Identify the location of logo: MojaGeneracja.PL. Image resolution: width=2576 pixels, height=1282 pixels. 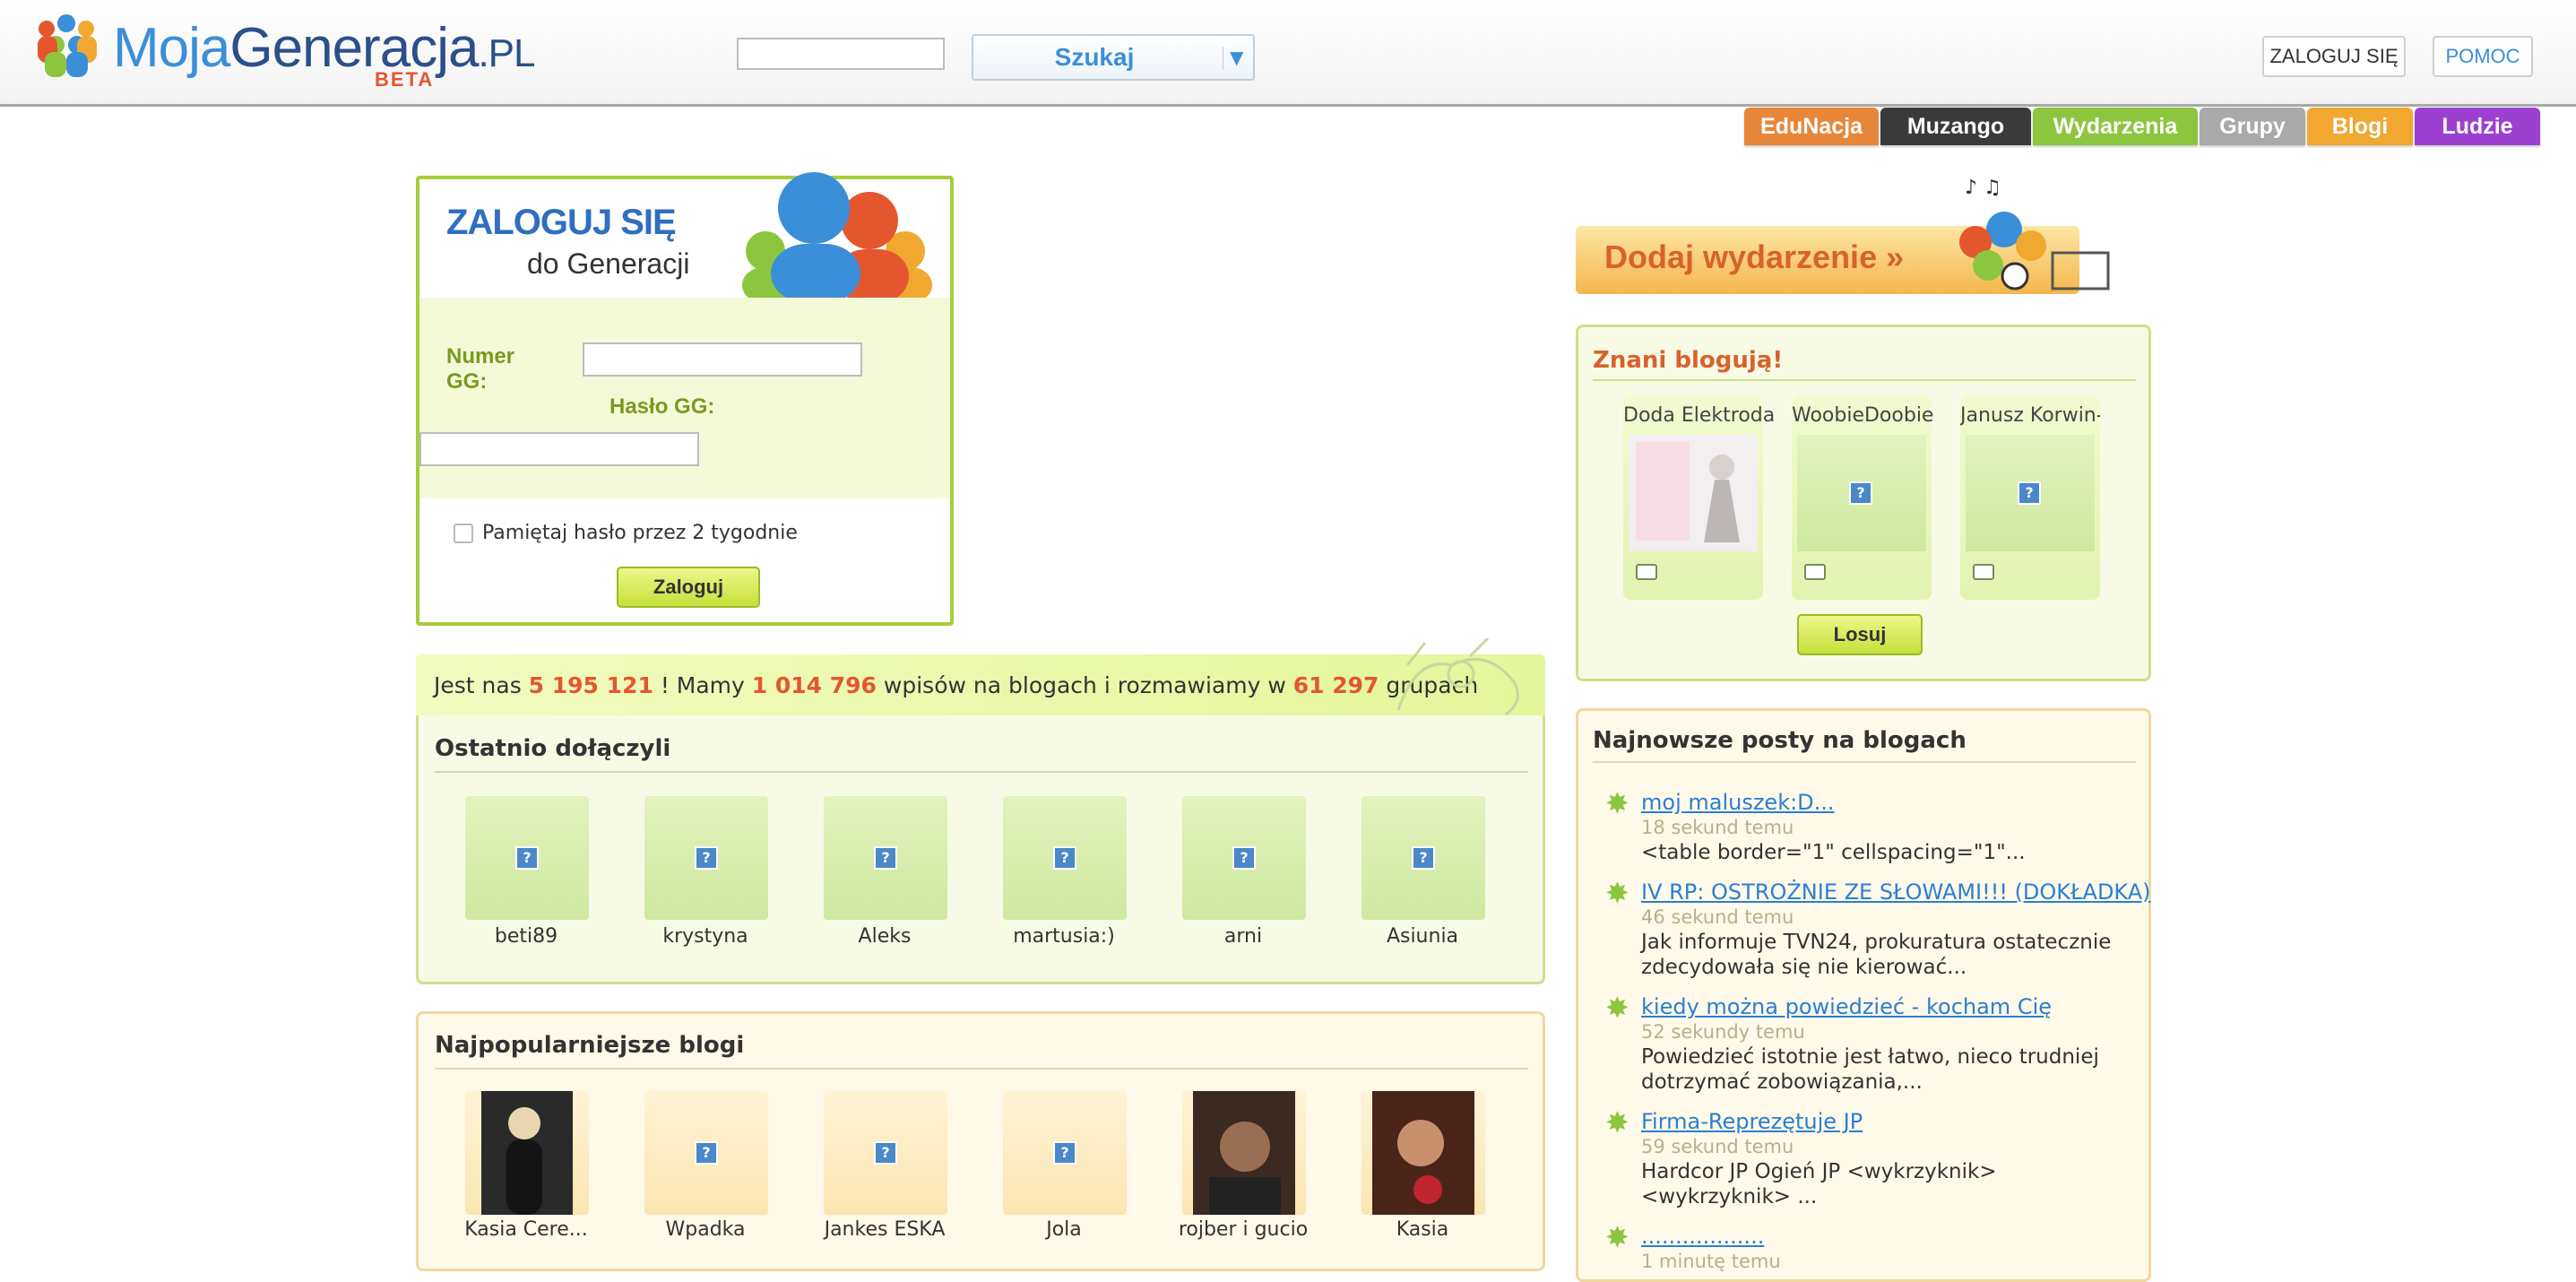
(324, 48).